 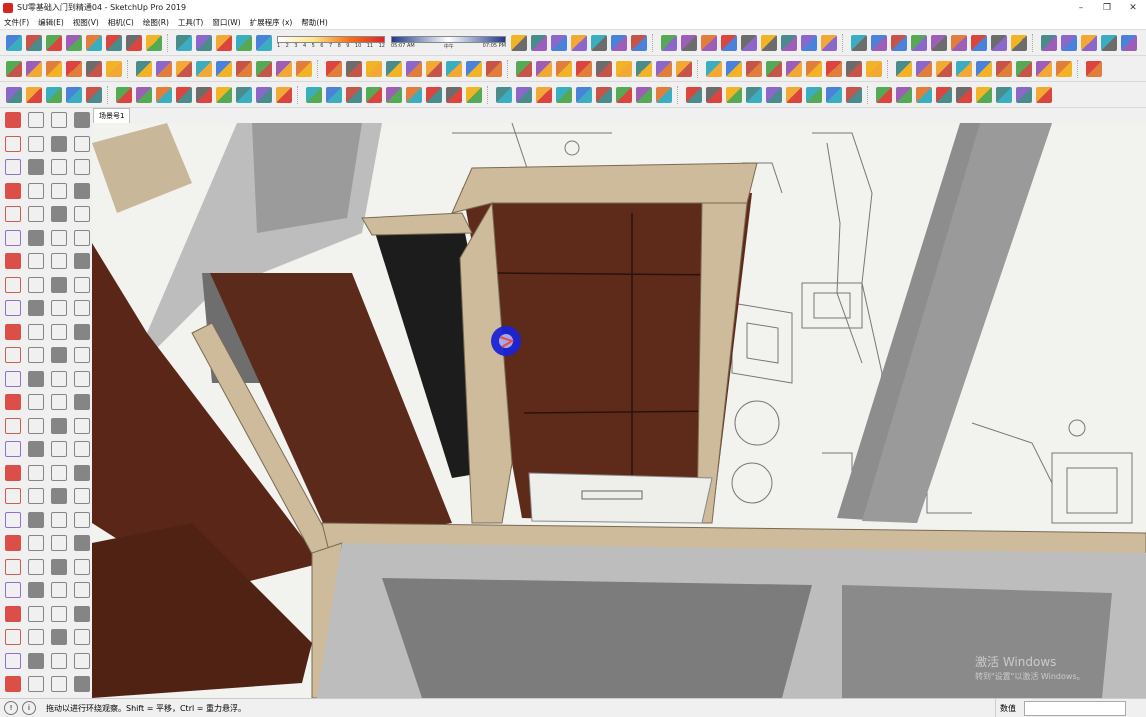 What do you see at coordinates (191, 22) in the screenshot?
I see `menu-tools: 工具(T)` at bounding box center [191, 22].